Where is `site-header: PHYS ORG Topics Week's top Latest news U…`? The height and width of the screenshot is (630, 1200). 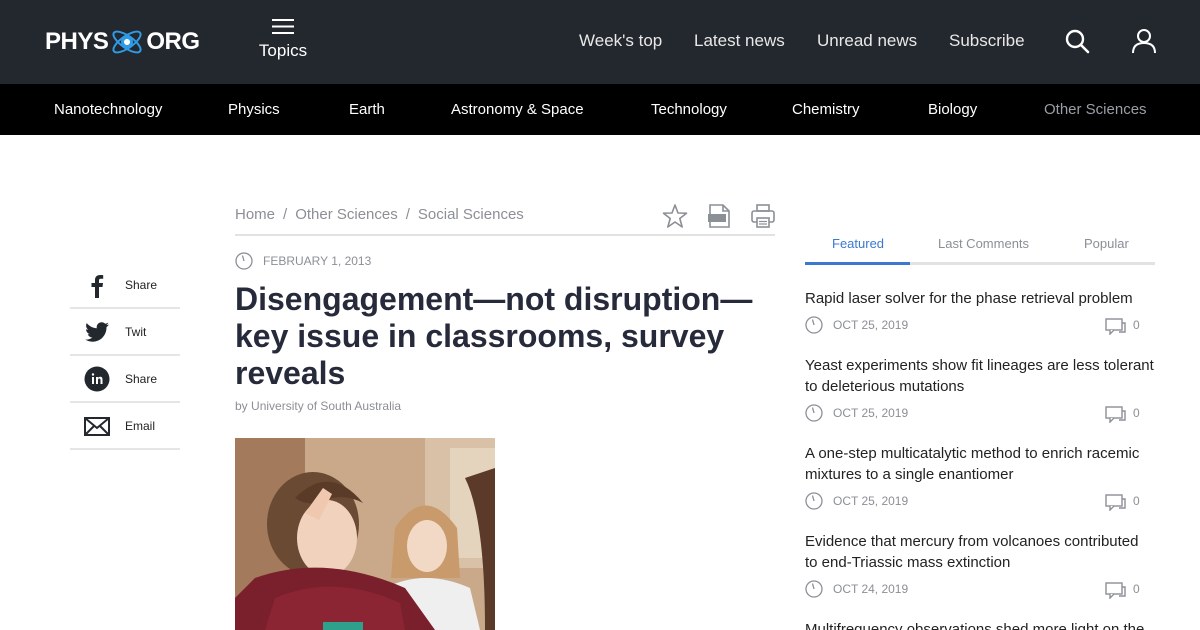
site-header: PHYS ORG Topics Week's top Latest news U… is located at coordinates (600, 42).